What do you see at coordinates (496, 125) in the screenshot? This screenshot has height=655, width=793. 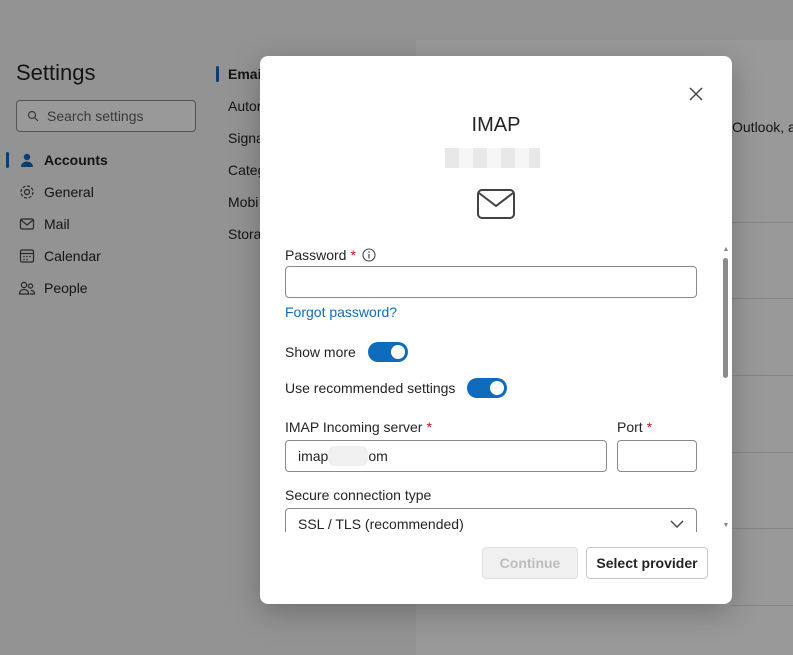 I see `dialog-title: IMAP` at bounding box center [496, 125].